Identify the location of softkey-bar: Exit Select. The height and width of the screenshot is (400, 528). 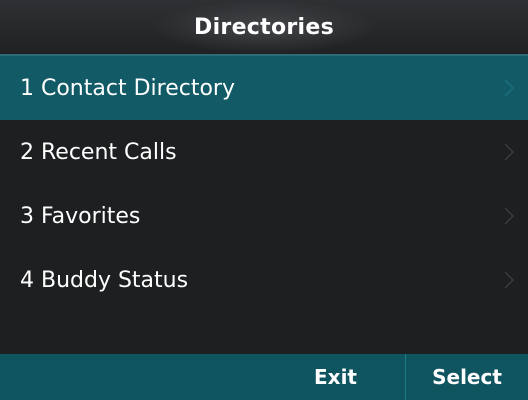
(264, 377).